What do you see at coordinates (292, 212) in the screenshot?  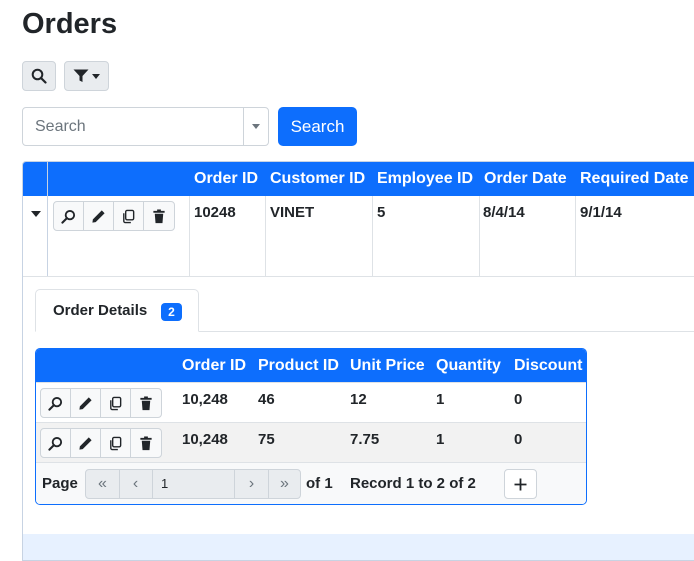 I see `cell-customer-id: VINET` at bounding box center [292, 212].